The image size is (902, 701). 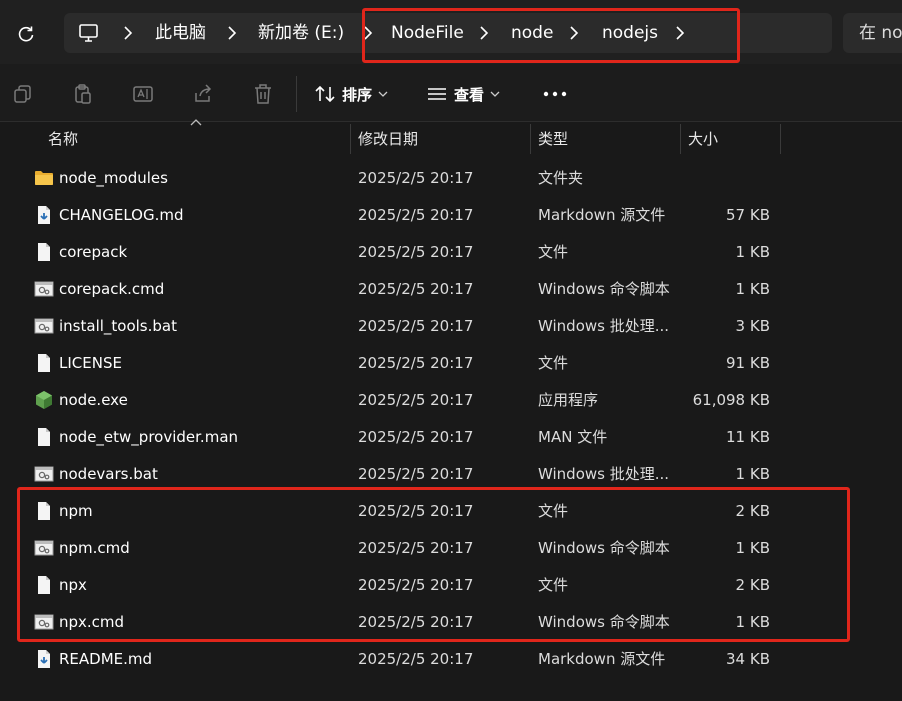 What do you see at coordinates (400, 548) in the screenshot?
I see `file-row: npm.cmd 2025/2/5 20:17 Windows 命令脚本 1 KB` at bounding box center [400, 548].